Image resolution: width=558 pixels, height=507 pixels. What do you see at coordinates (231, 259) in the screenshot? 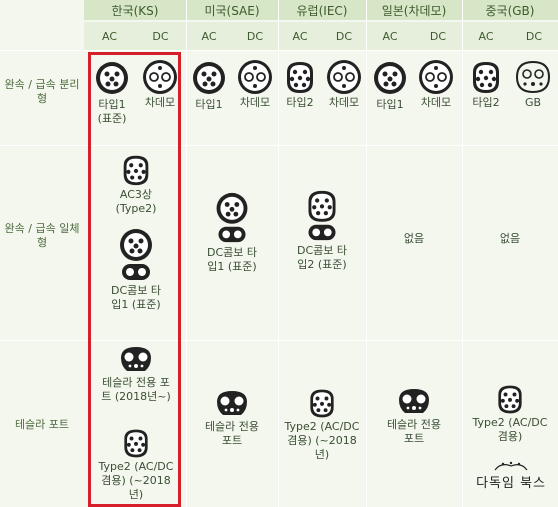
I see `plug-label: DC콤보 타입1 (표준)` at bounding box center [231, 259].